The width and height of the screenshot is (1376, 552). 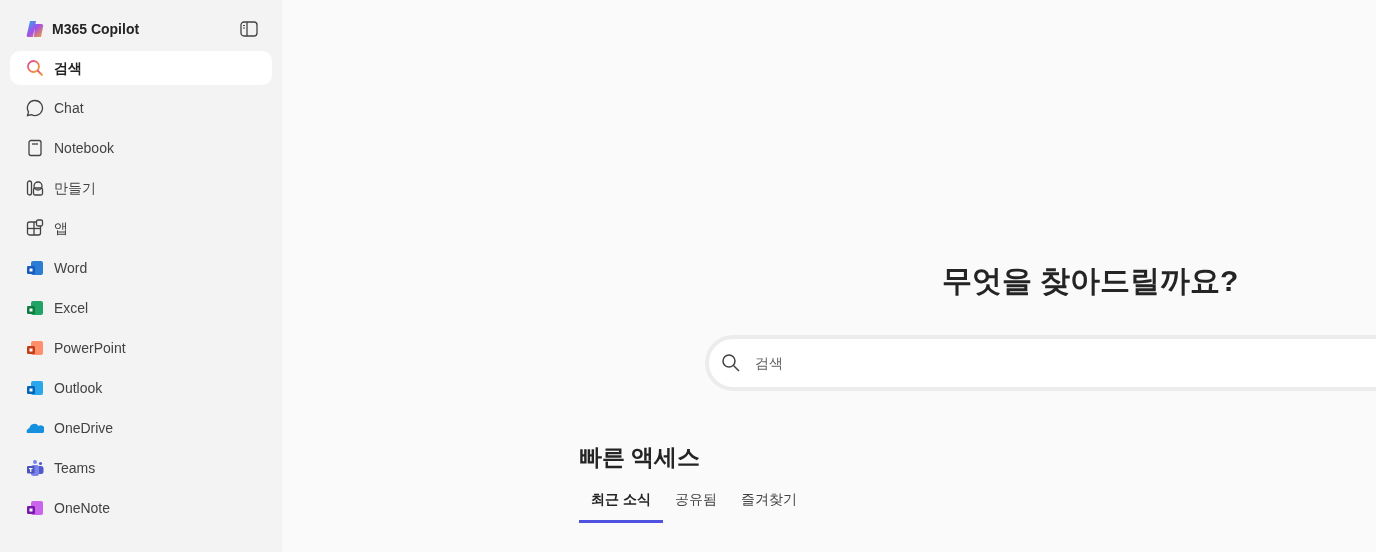 What do you see at coordinates (141, 508) in the screenshot?
I see `sidebar-item: OneNote` at bounding box center [141, 508].